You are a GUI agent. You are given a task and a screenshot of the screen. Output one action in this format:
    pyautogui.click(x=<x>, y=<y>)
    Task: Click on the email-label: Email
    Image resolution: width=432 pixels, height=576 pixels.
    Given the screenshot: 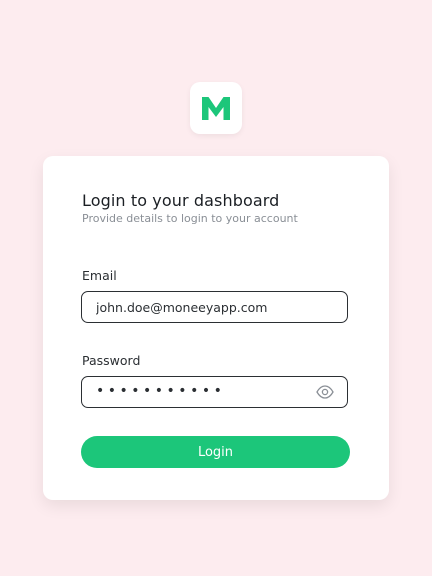 What is the action you would take?
    pyautogui.click(x=99, y=275)
    